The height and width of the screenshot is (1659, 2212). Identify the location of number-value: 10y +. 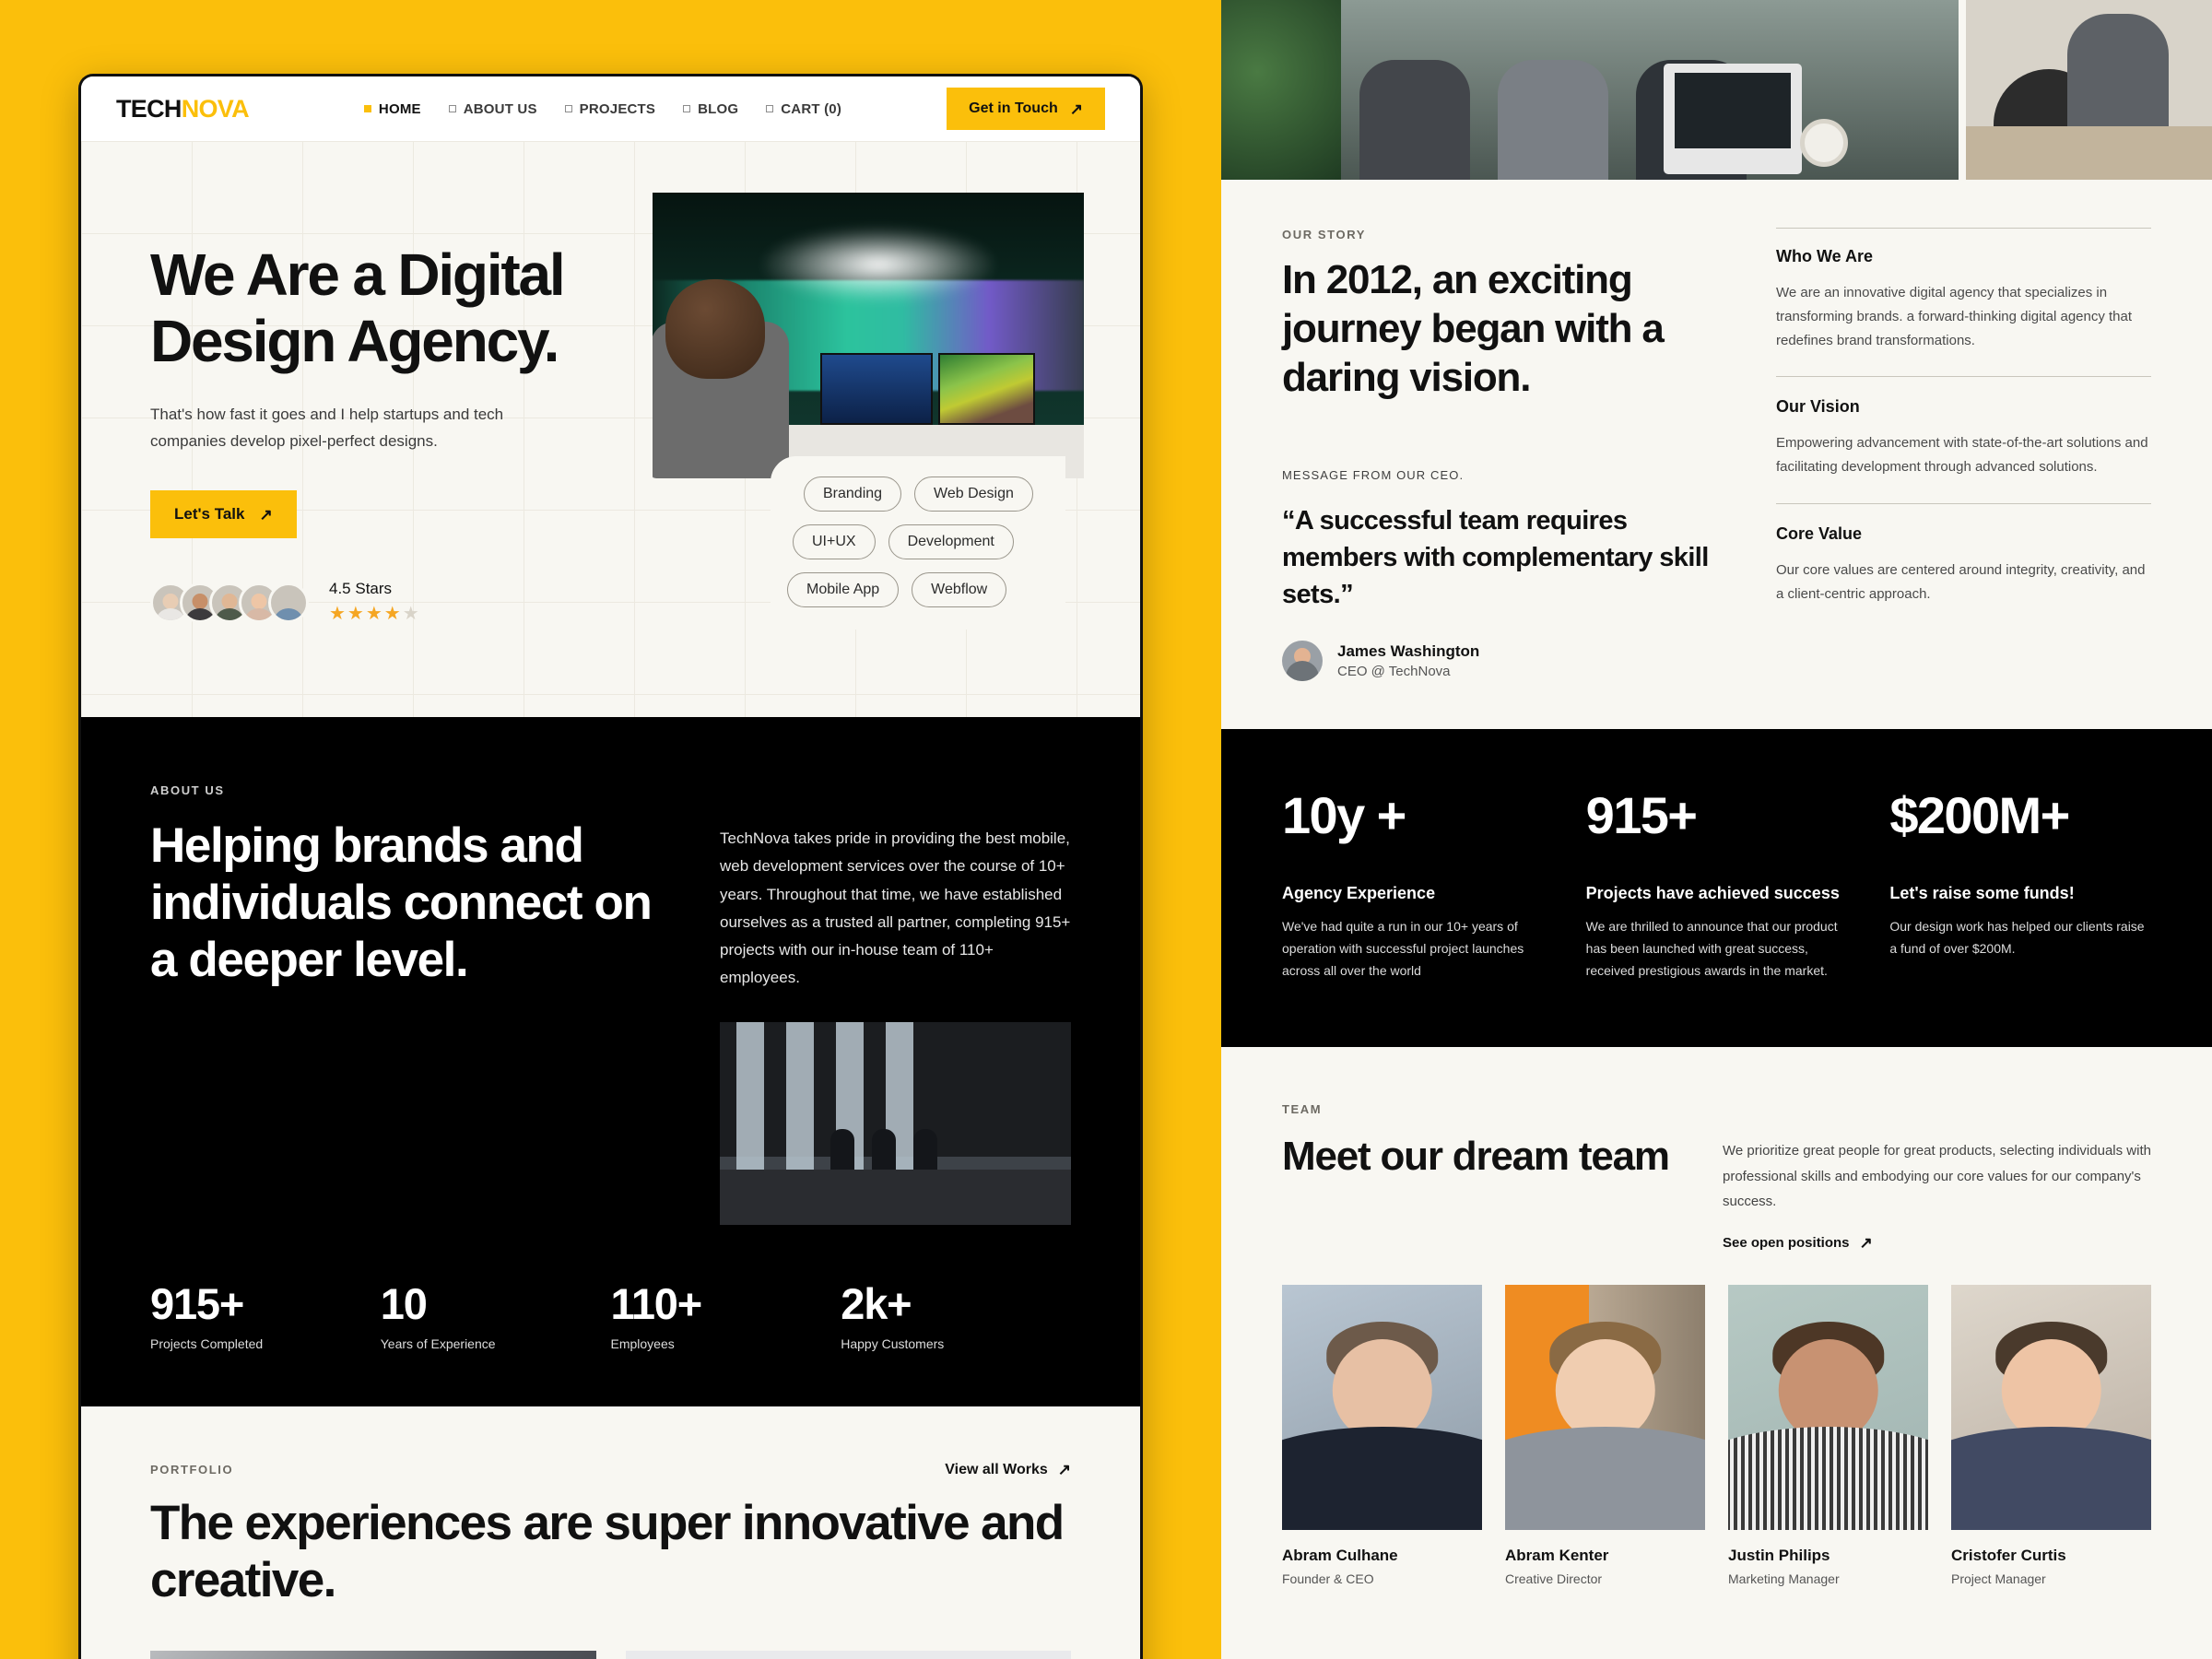
(1344, 815).